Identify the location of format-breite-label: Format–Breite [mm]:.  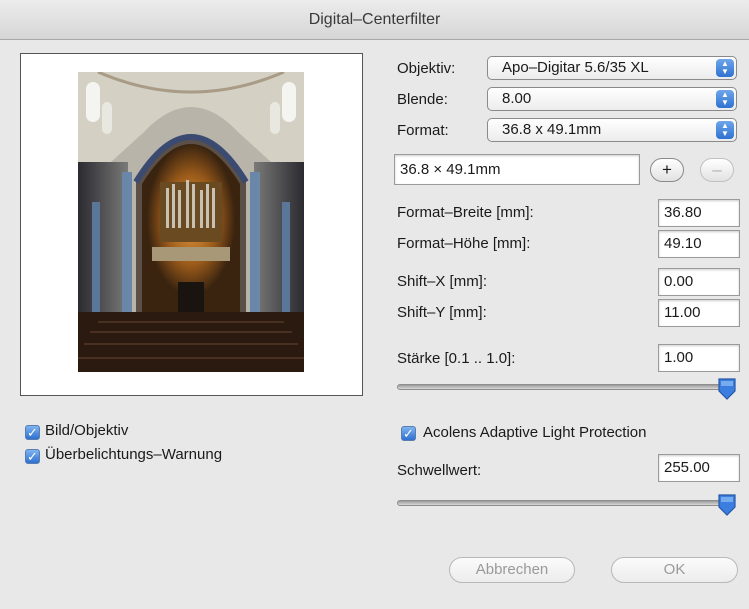
(465, 212).